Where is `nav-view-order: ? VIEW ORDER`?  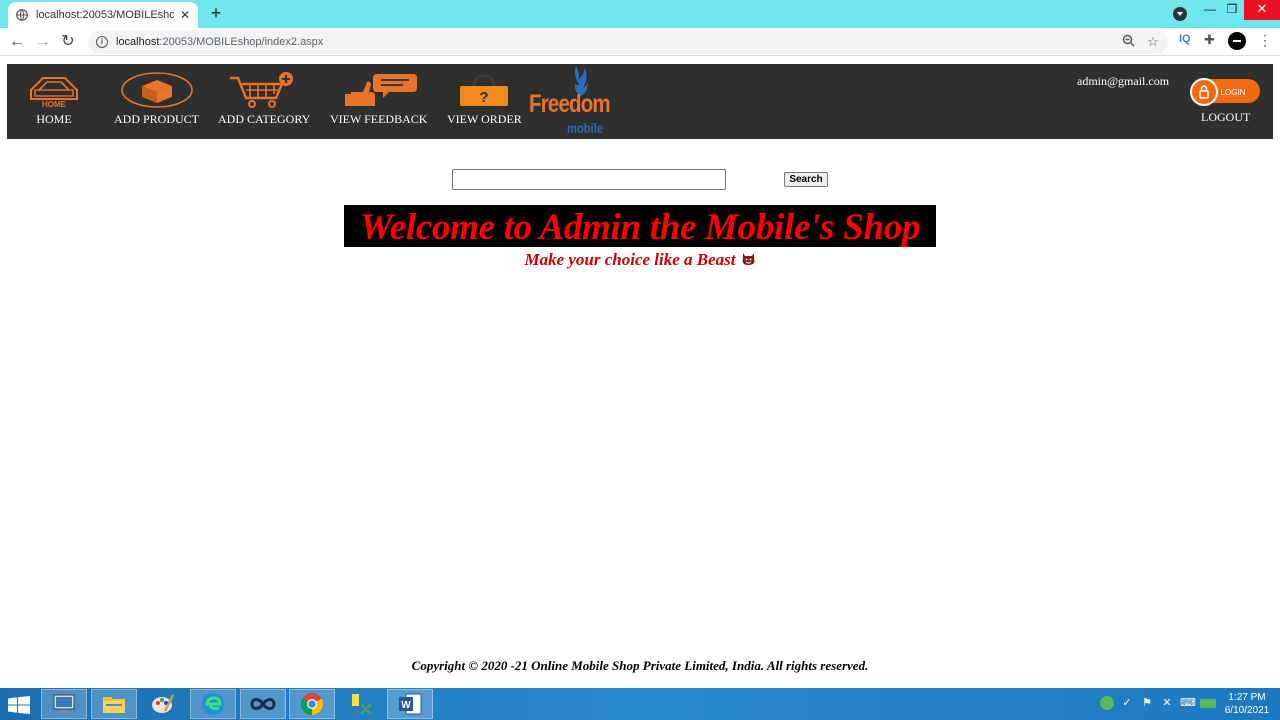 nav-view-order: ? VIEW ORDER is located at coordinates (484, 99).